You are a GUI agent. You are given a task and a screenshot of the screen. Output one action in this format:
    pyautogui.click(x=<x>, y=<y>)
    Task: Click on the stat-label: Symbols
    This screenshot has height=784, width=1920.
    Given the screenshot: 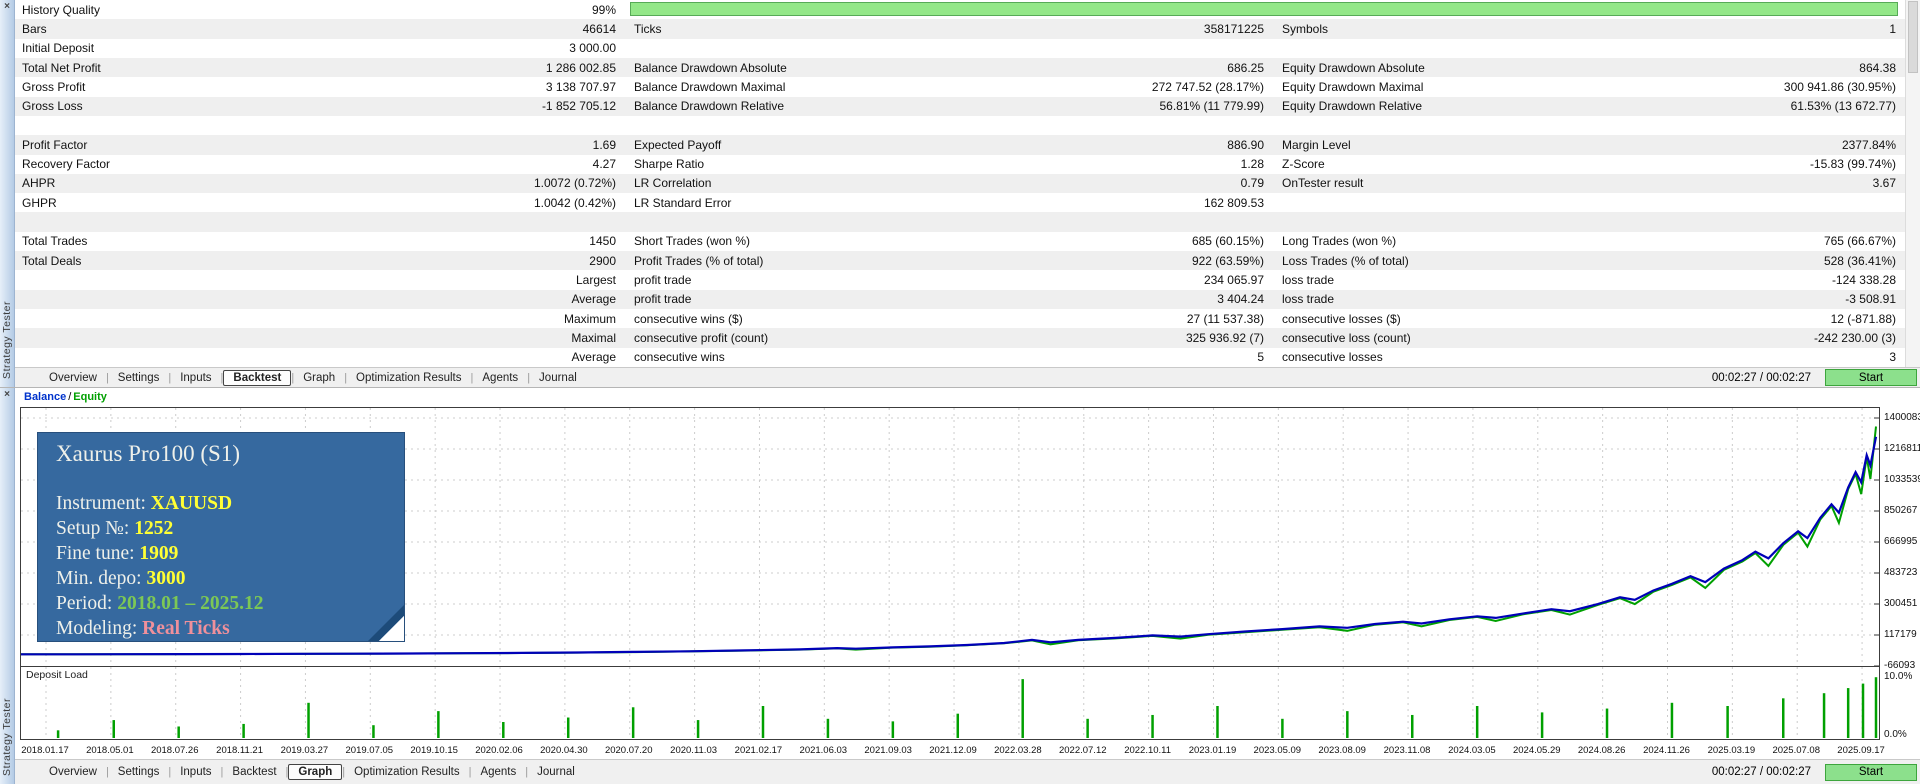 What is the action you would take?
    pyautogui.click(x=1305, y=28)
    